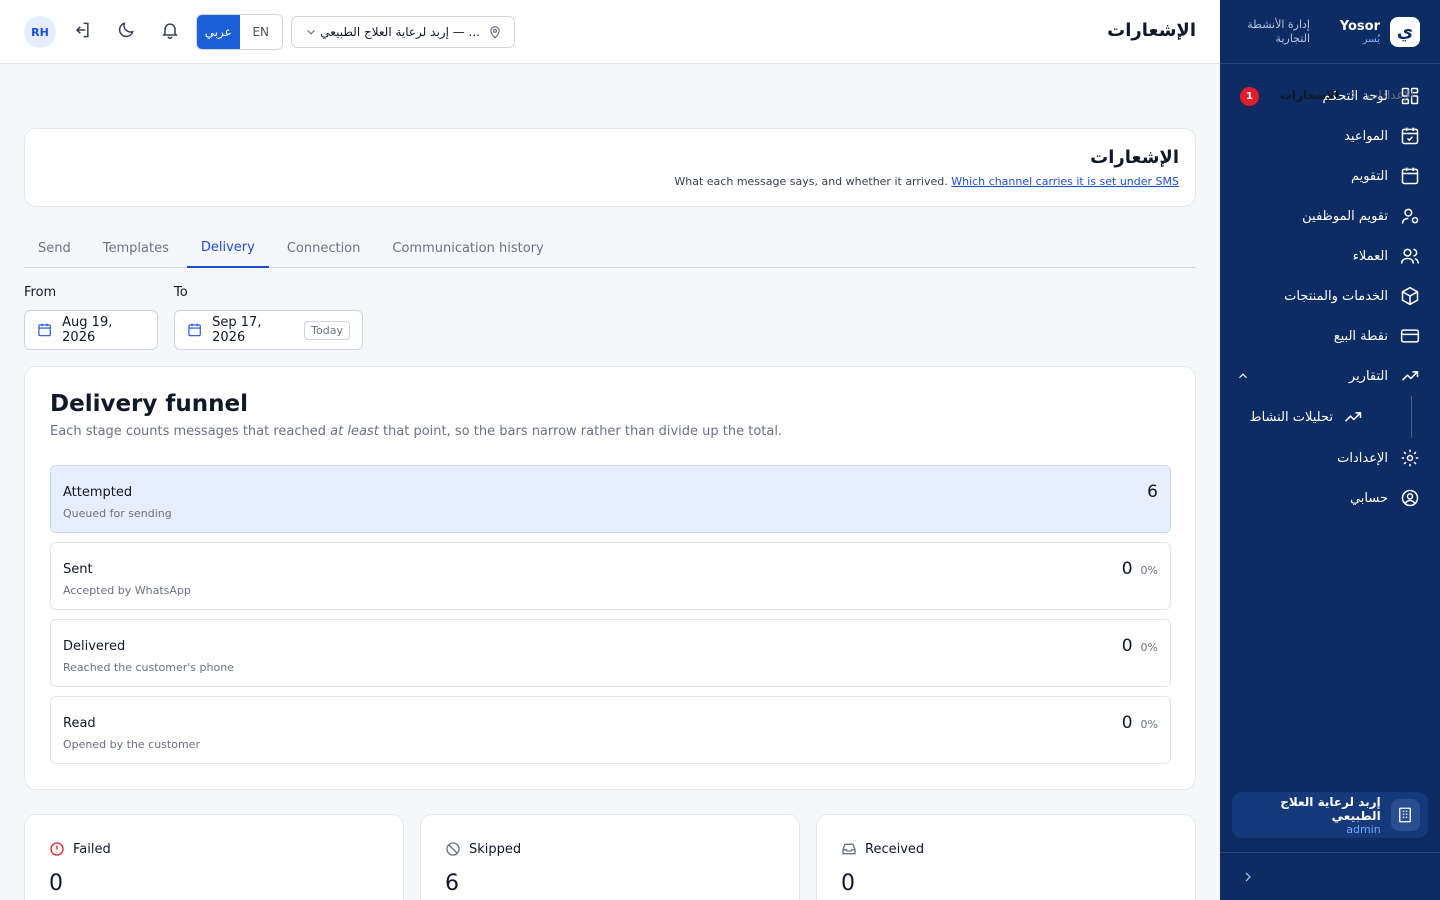  I want to click on stage-name: Sent, so click(78, 569).